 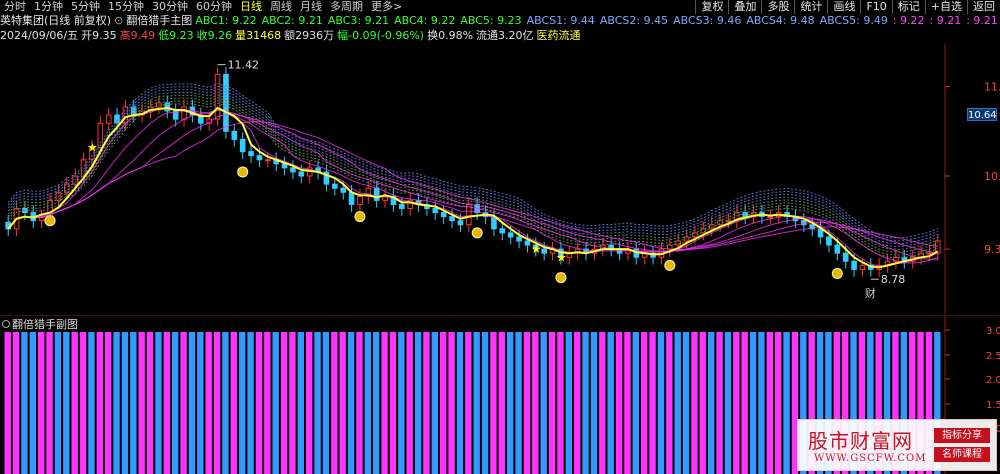 What do you see at coordinates (777, 7) in the screenshot?
I see `multi-stock-button: 多股` at bounding box center [777, 7].